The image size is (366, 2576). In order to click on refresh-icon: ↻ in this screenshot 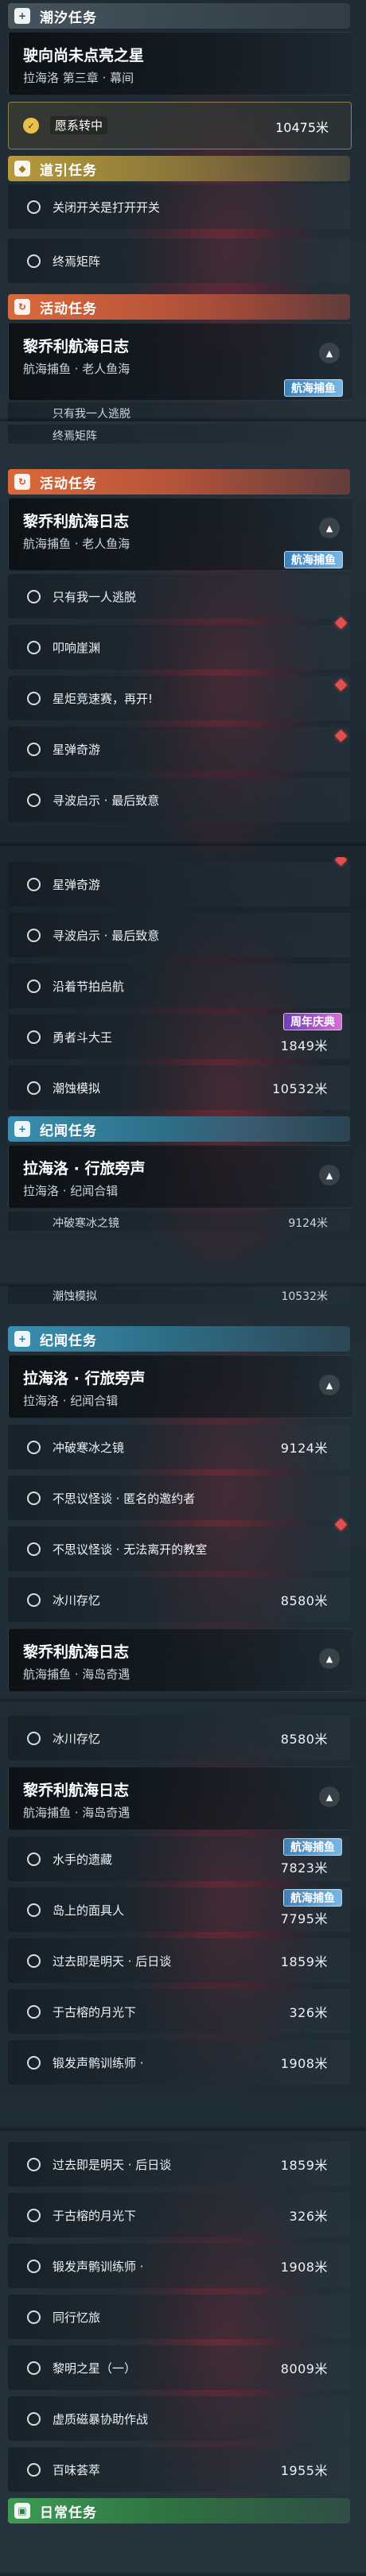, I will do `click(22, 307)`.